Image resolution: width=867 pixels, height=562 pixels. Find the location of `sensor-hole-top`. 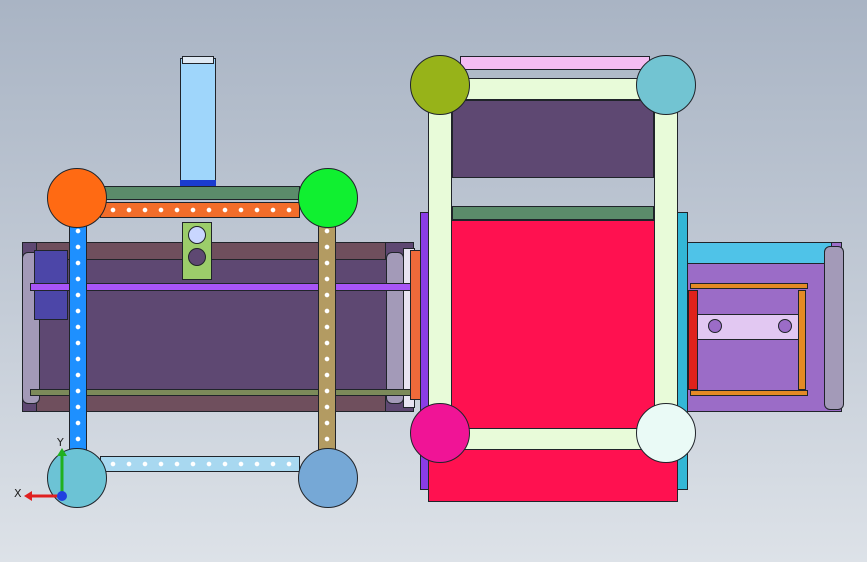

sensor-hole-top is located at coordinates (197, 235).